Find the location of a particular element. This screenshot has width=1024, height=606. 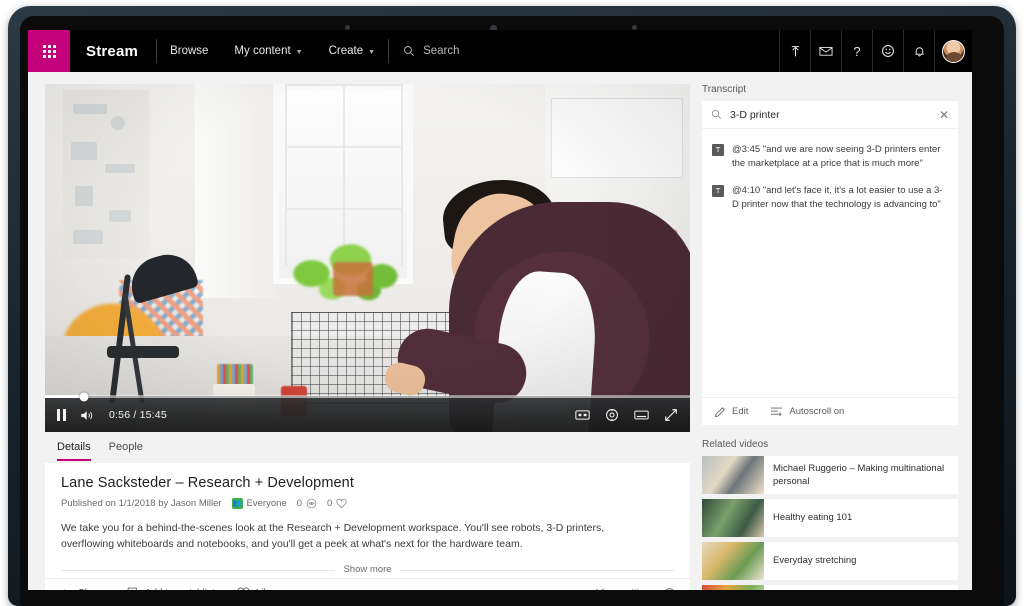

closed-captions-icon is located at coordinates (582, 415).